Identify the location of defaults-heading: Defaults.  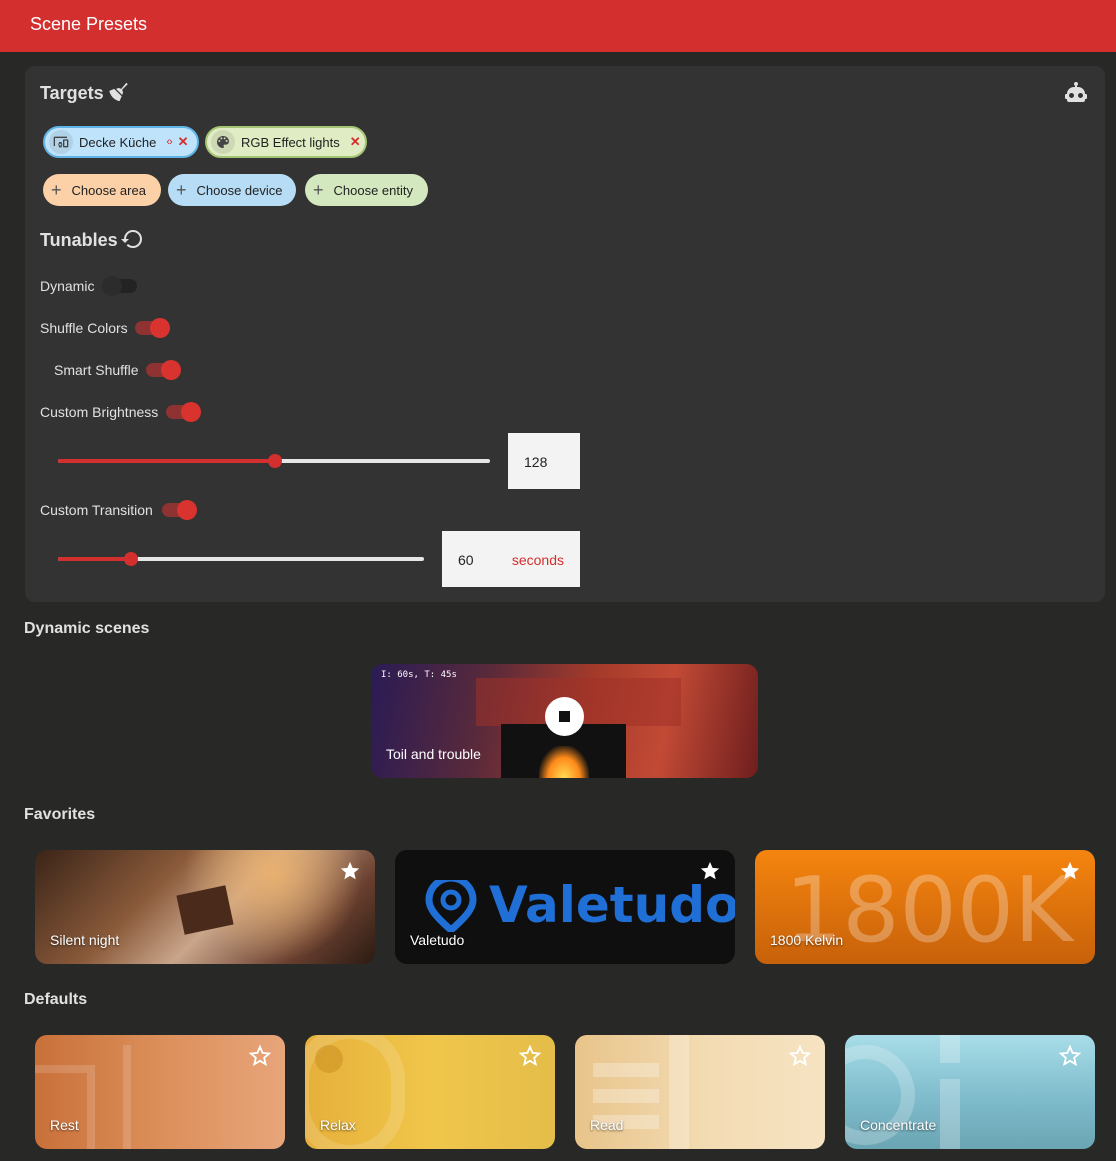
(56, 999).